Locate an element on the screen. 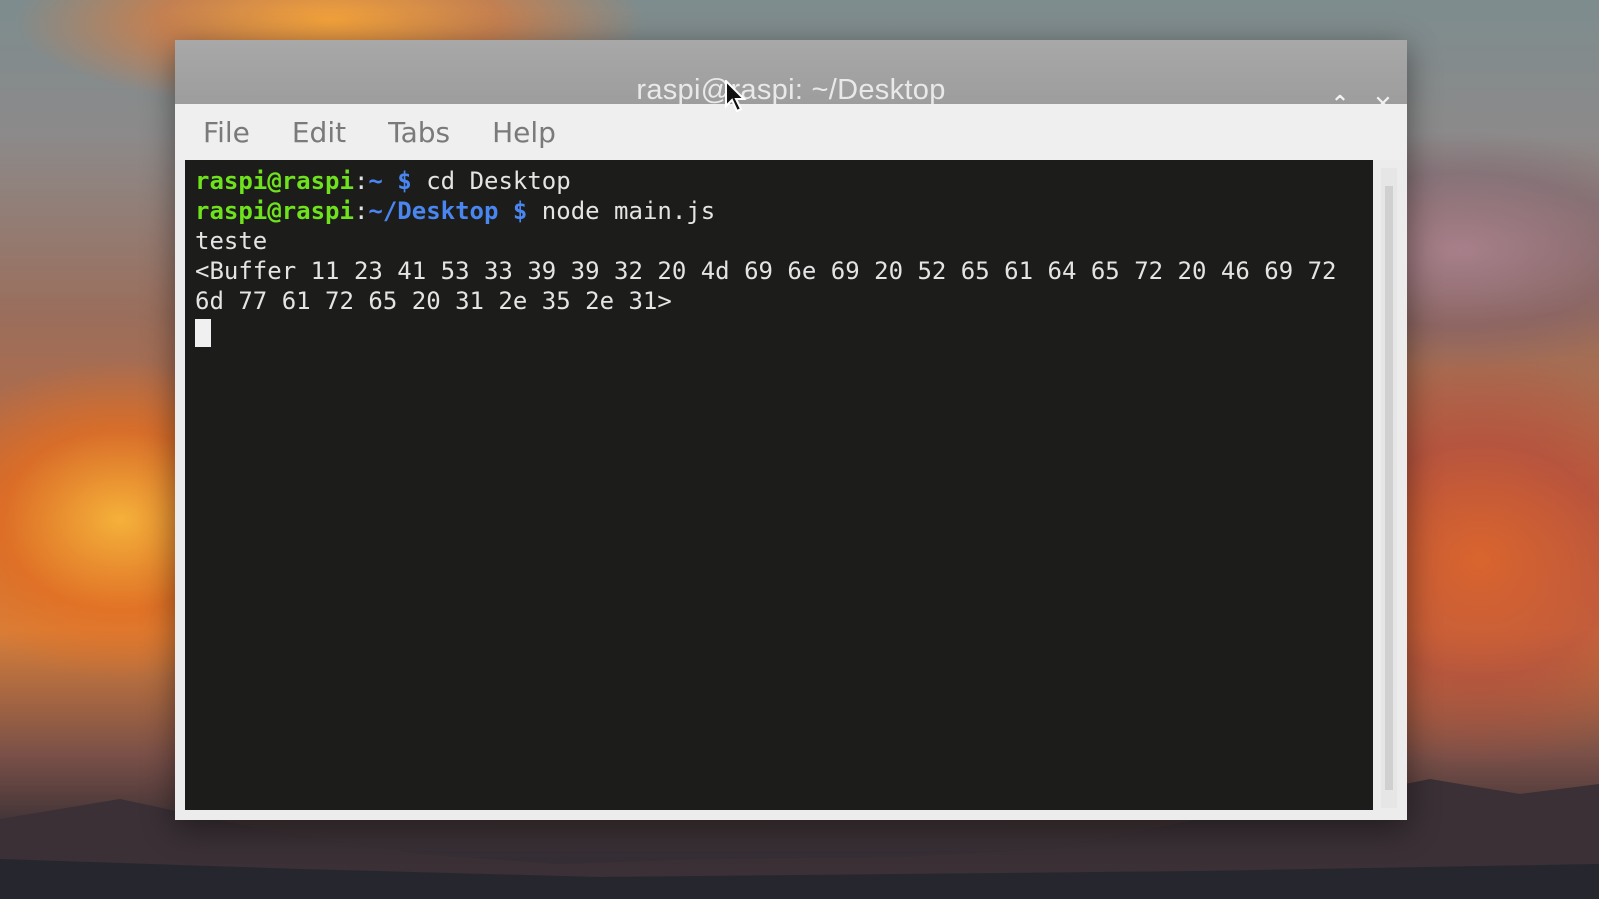 Image resolution: width=1599 pixels, height=899 pixels. window-title: raspi@raspi: ~/Desktop is located at coordinates (791, 90).